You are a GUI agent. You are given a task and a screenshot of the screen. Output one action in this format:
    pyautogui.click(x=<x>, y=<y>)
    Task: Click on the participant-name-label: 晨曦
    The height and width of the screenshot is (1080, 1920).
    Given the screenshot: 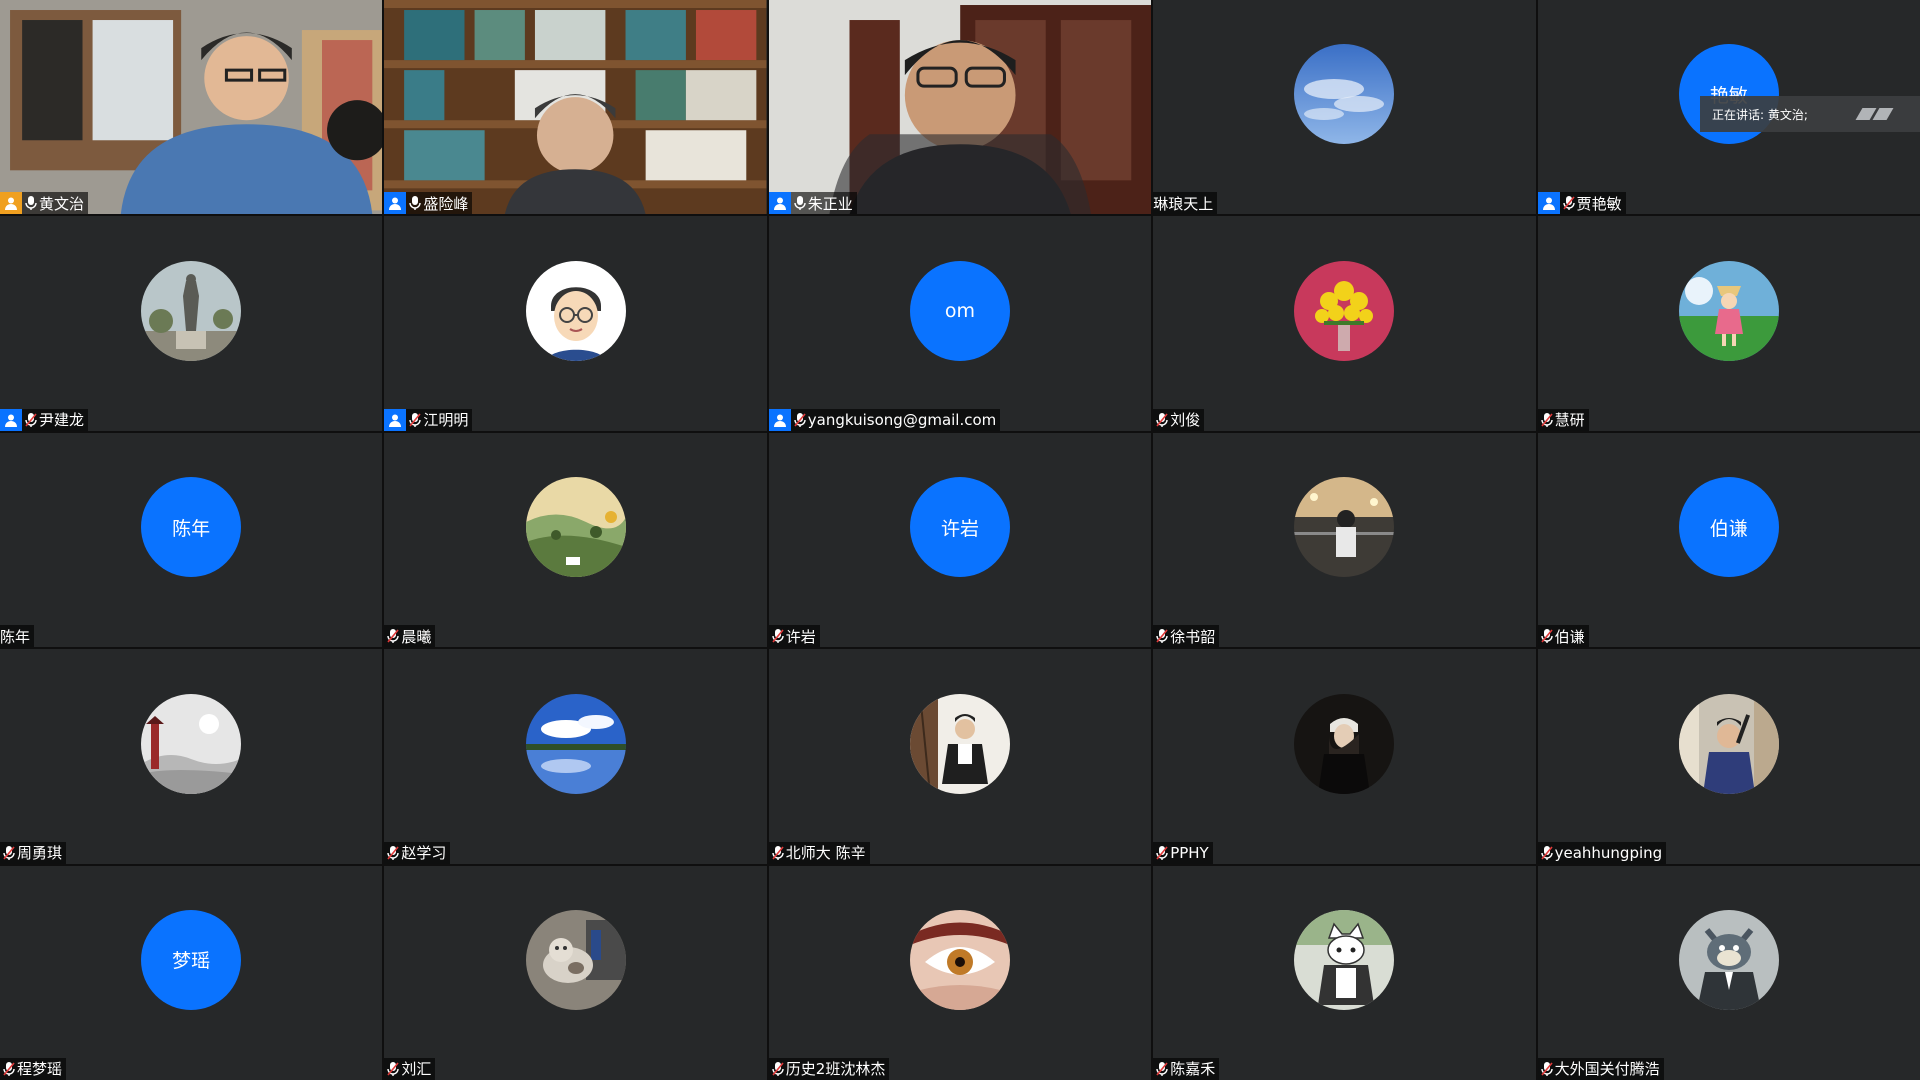 What is the action you would take?
    pyautogui.click(x=410, y=636)
    